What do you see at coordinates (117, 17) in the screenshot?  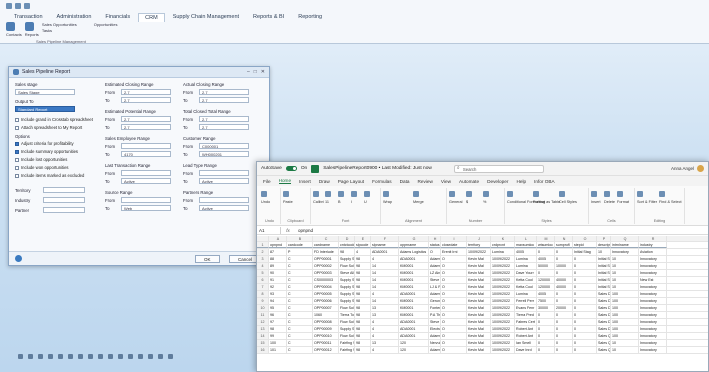 I see `menu-tab-2: Financials` at bounding box center [117, 17].